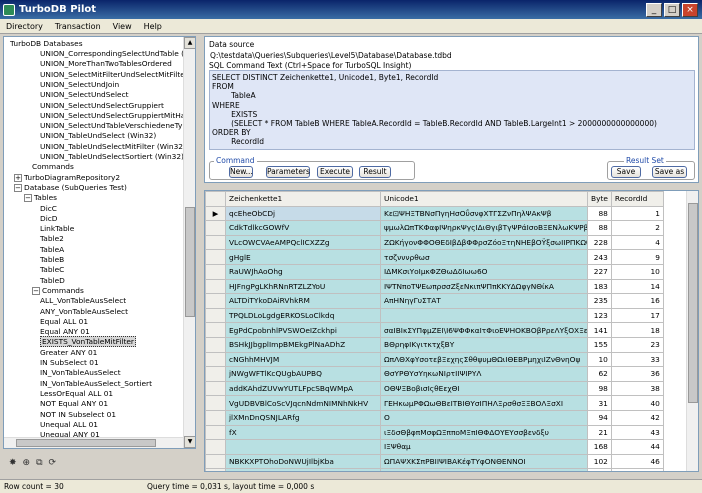 This screenshot has height=493, width=702. Describe the element at coordinates (484, 301) in the screenshot. I see `table-cell: ΑπΗΝηγΓυΣΤΑΤ` at that location.